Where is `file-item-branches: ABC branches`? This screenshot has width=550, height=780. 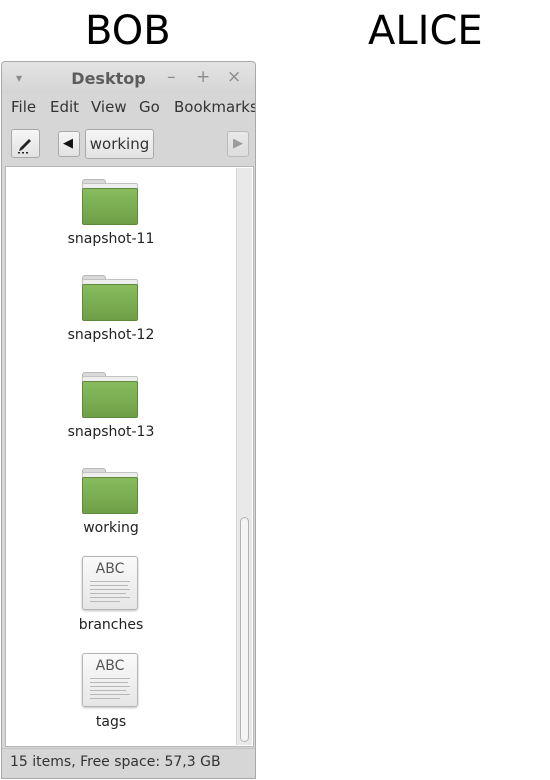
file-item-branches: ABC branches is located at coordinates (111, 596).